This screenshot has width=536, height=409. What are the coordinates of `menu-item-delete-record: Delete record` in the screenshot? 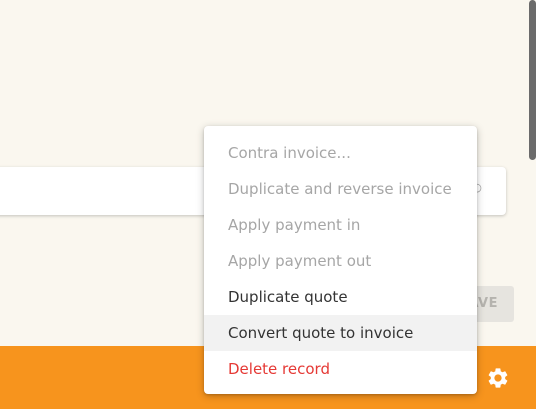 It's located at (340, 369).